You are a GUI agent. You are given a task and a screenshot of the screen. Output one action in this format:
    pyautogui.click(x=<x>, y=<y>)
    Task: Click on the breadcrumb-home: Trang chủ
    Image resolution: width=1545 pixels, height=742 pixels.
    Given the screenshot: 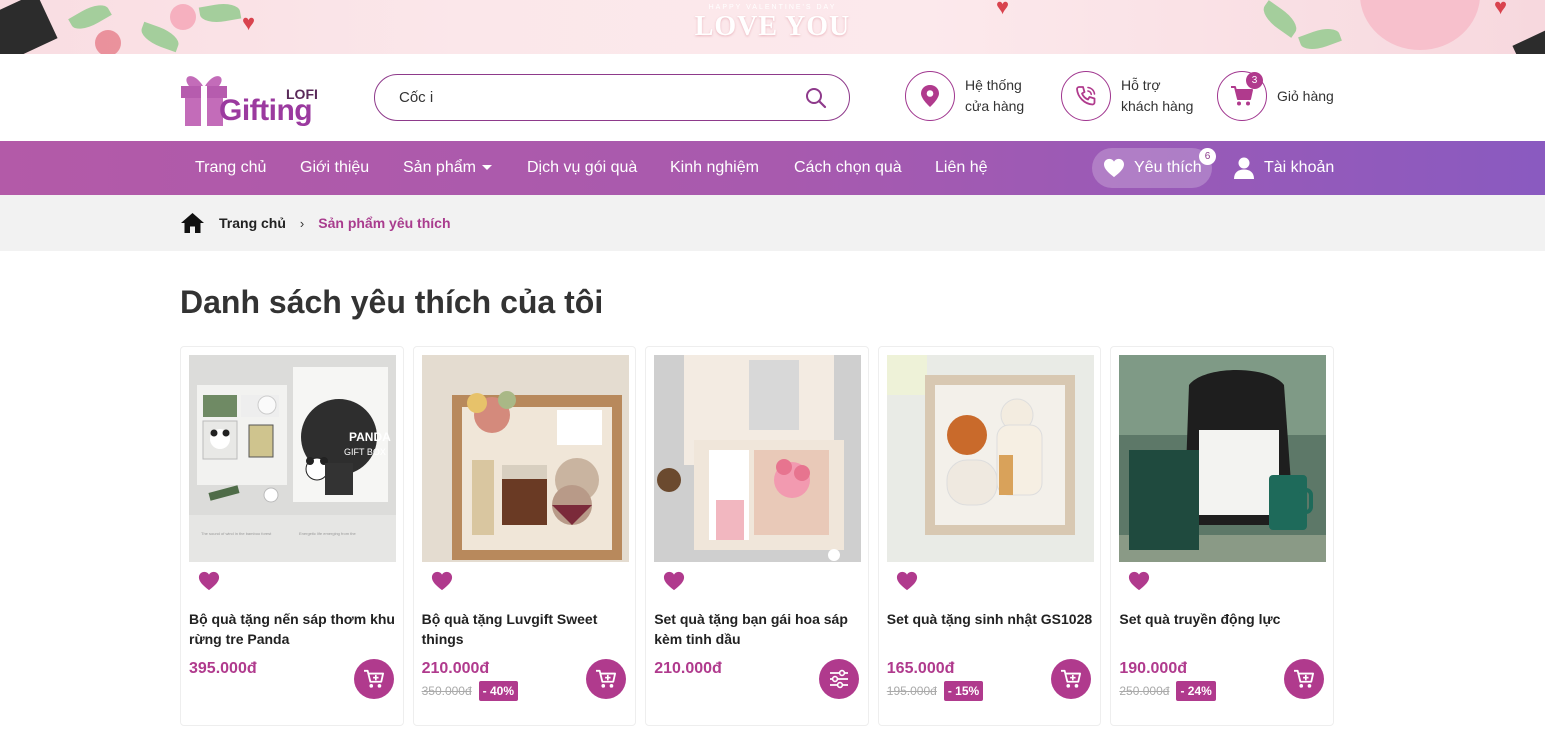 What is the action you would take?
    pyautogui.click(x=252, y=223)
    